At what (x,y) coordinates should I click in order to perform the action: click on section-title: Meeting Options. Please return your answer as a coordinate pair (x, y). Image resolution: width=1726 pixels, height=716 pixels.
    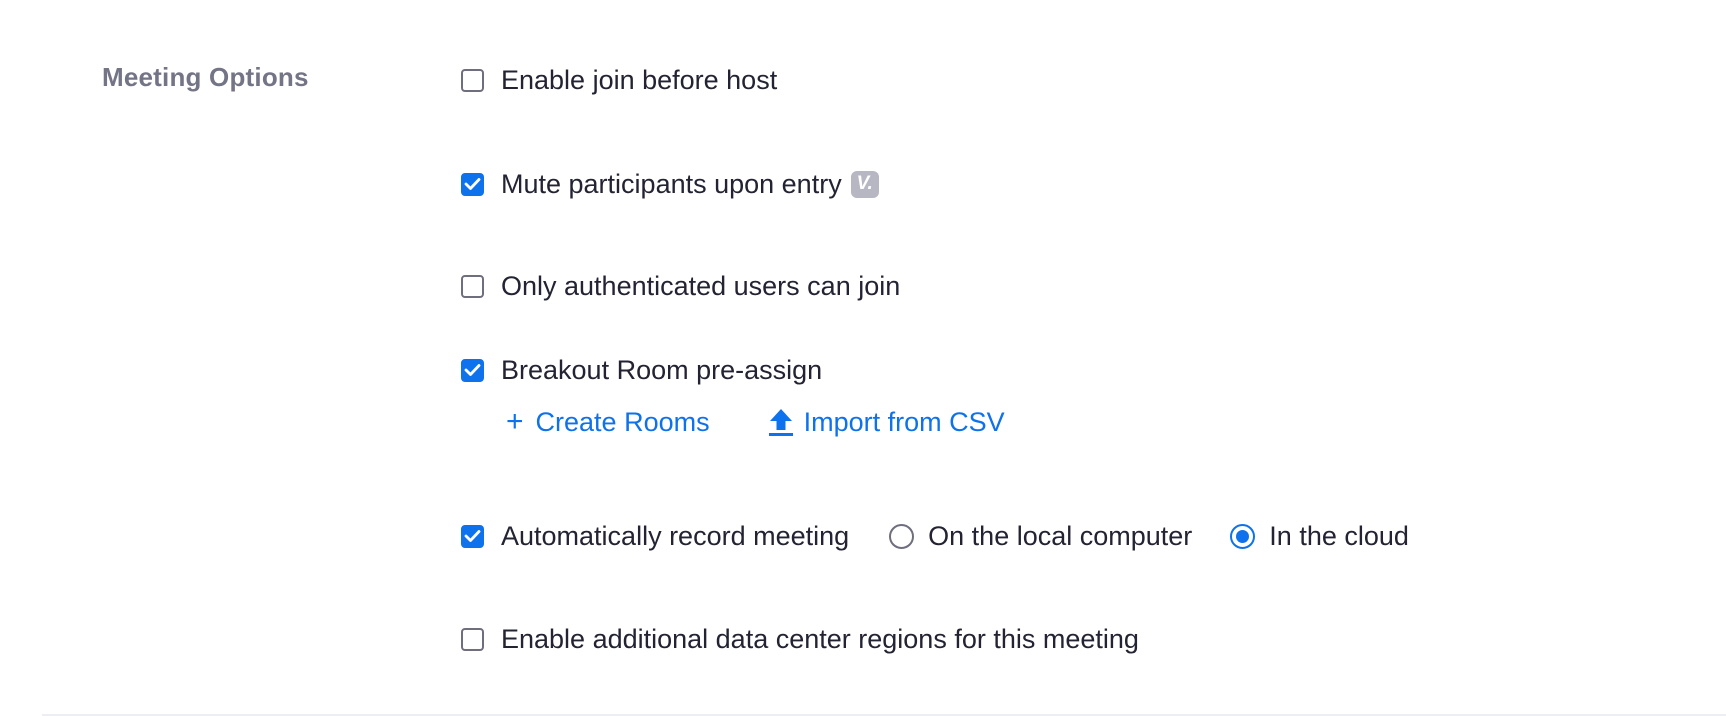
    Looking at the image, I should click on (205, 77).